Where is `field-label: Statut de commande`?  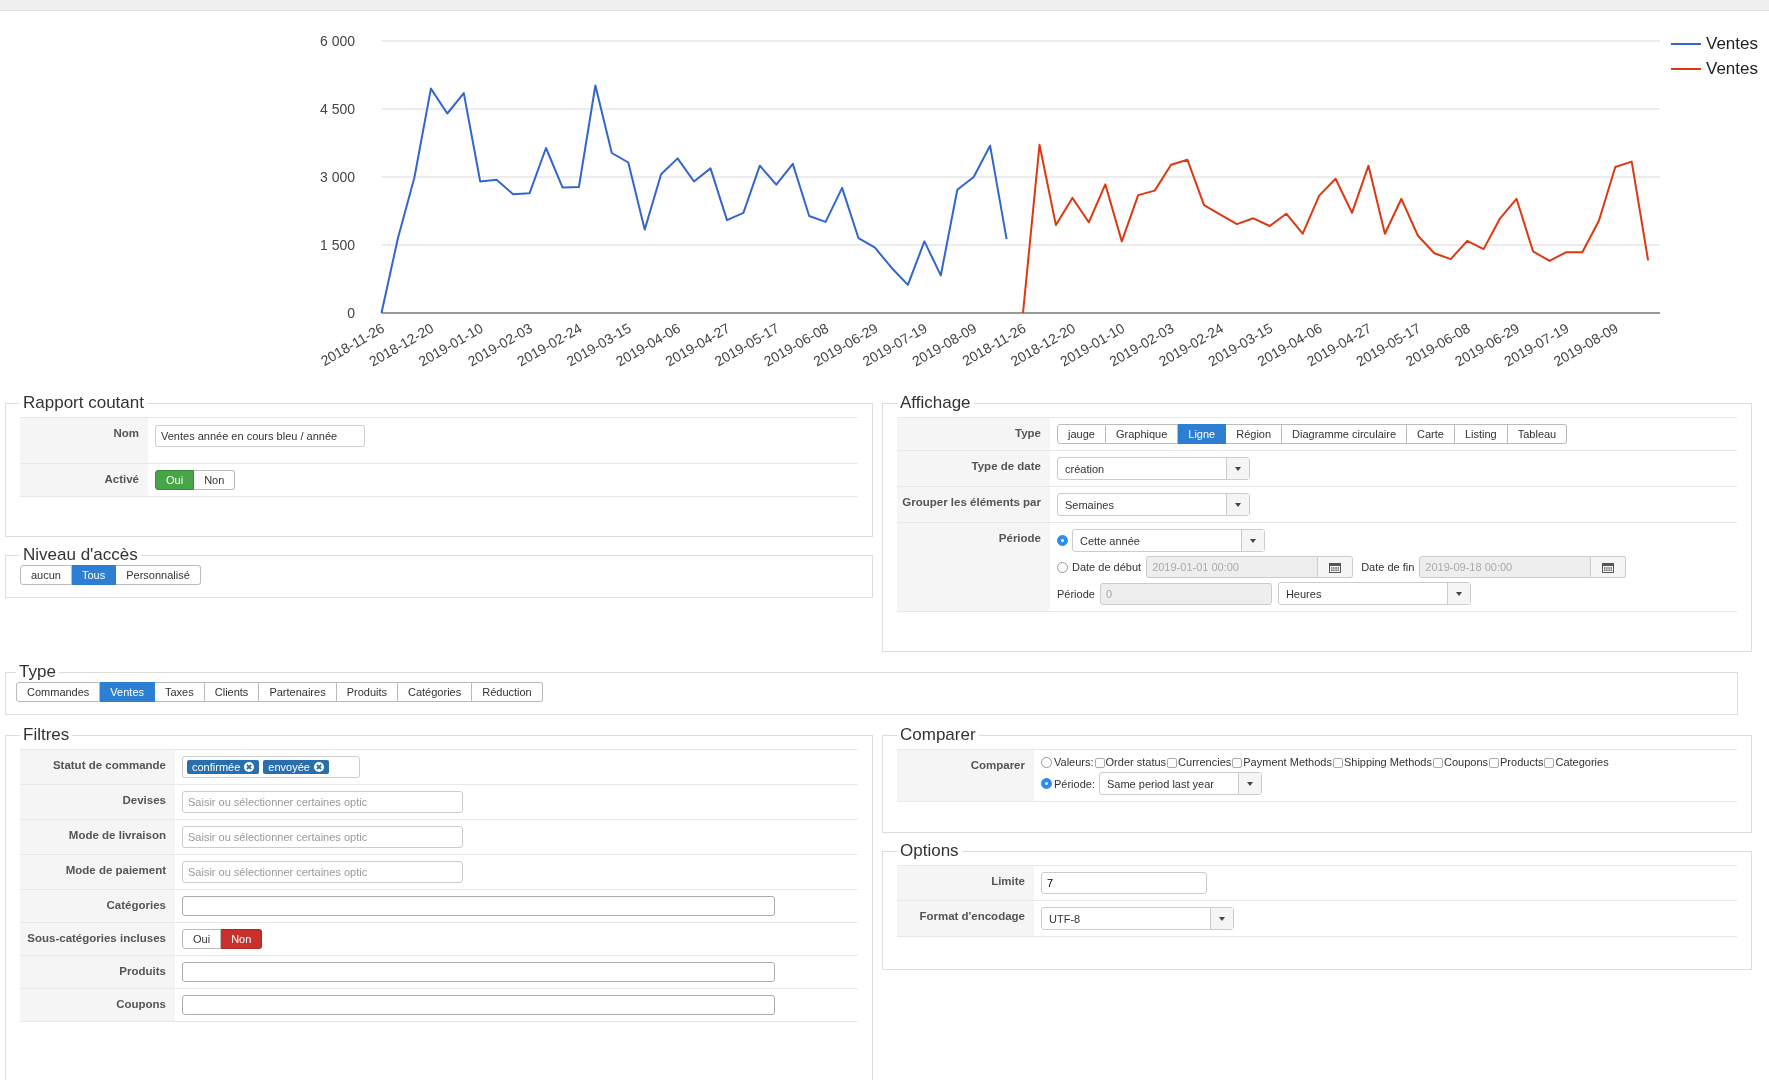
field-label: Statut de commande is located at coordinates (109, 765).